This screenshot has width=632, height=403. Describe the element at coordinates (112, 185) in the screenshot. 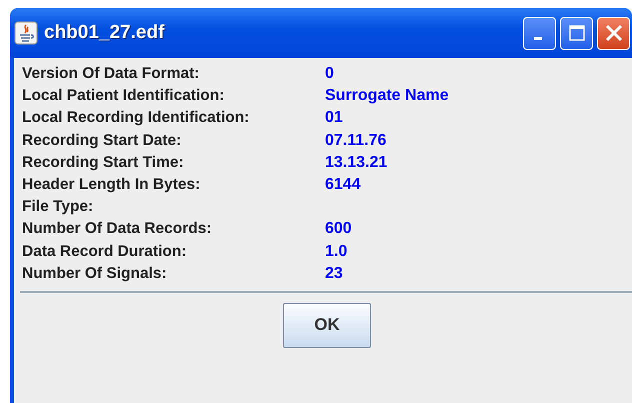

I see `field-label: Header Length In Bytes:` at that location.